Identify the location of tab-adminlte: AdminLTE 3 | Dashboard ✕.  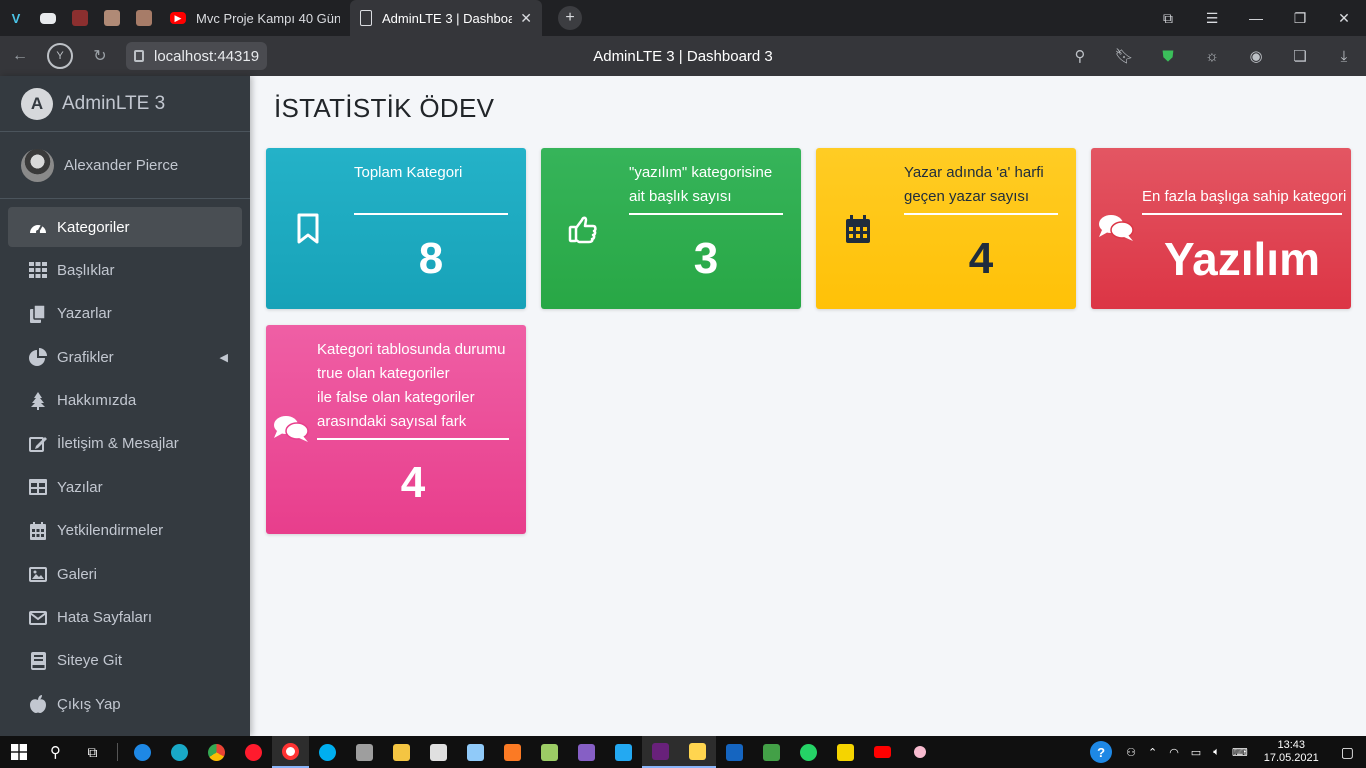
(446, 18).